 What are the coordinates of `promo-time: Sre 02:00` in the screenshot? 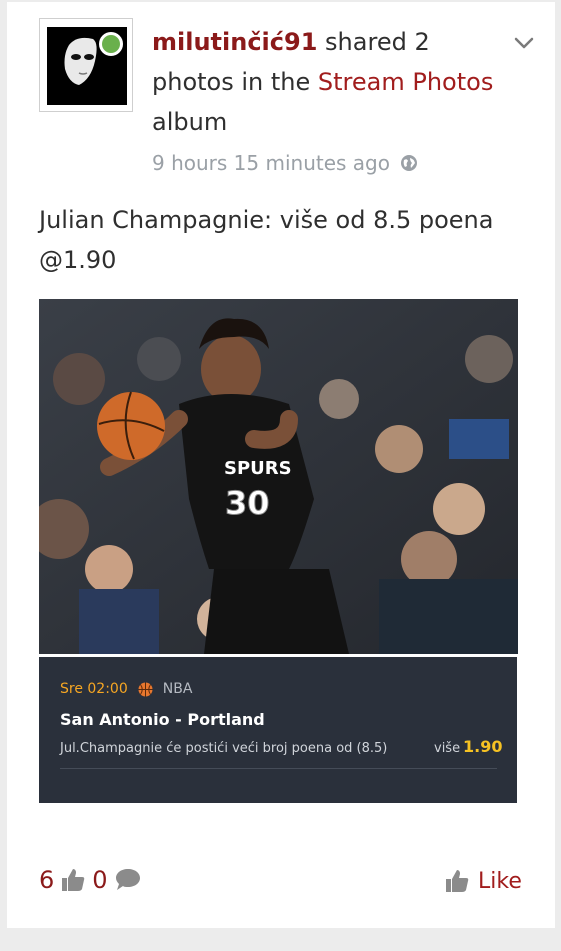 It's located at (94, 689).